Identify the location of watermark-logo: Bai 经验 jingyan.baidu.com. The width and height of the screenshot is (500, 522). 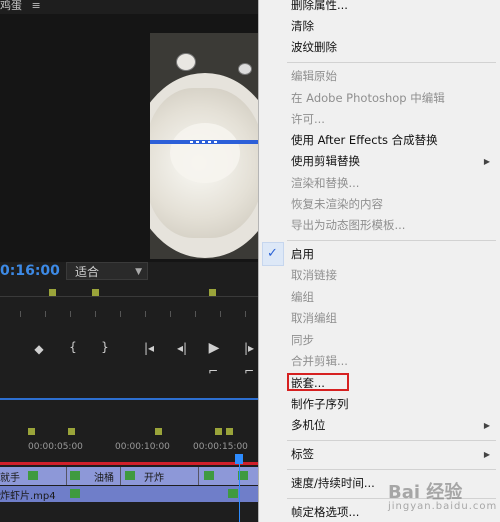
(442, 495).